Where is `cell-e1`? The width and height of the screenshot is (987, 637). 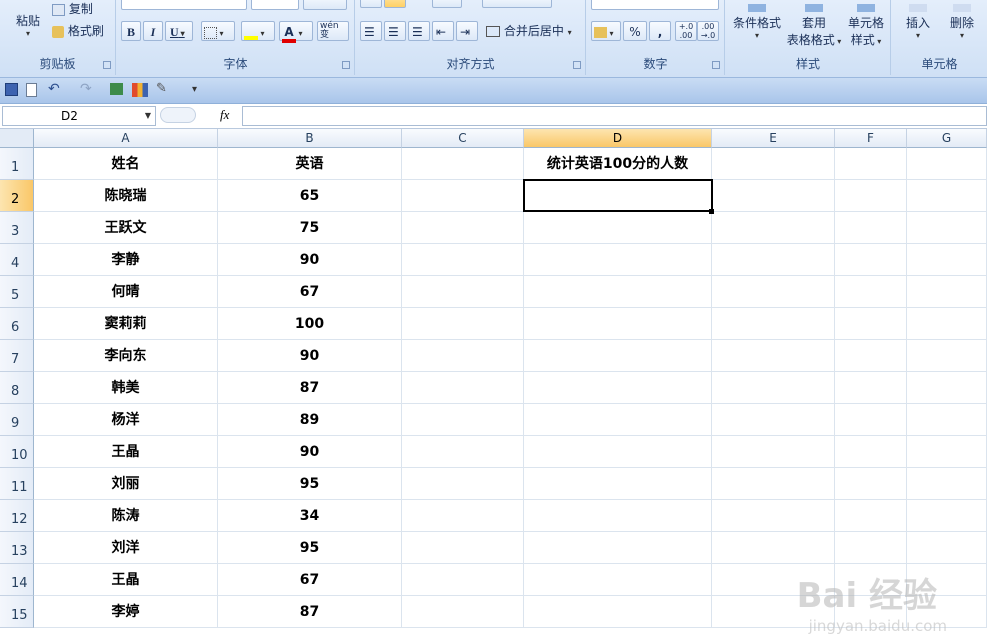 cell-e1 is located at coordinates (773, 164).